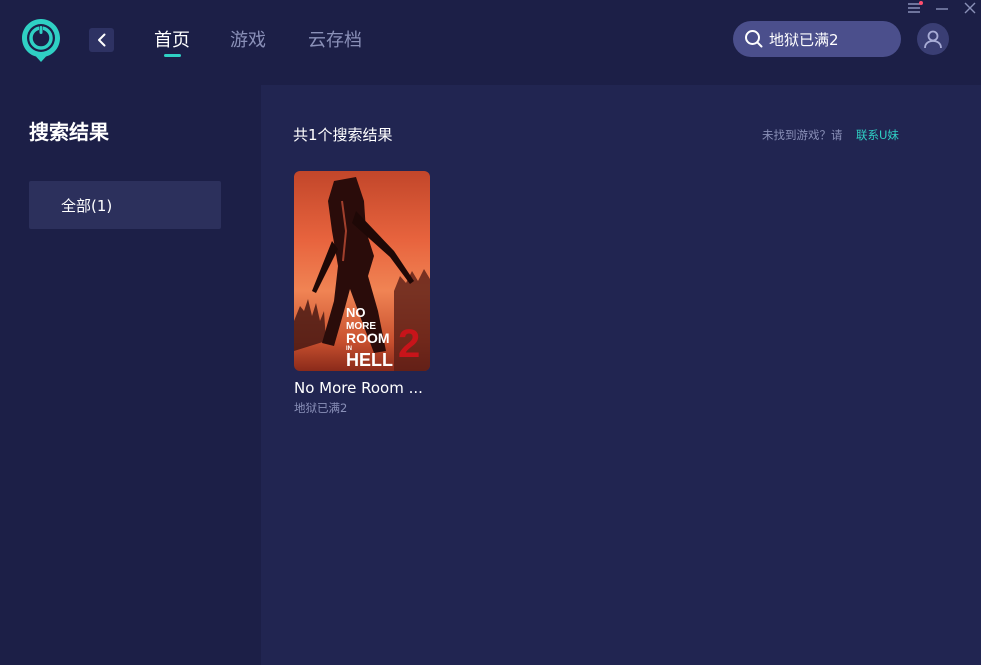 The height and width of the screenshot is (665, 981). What do you see at coordinates (248, 41) in the screenshot?
I see `tab-games: 游戏` at bounding box center [248, 41].